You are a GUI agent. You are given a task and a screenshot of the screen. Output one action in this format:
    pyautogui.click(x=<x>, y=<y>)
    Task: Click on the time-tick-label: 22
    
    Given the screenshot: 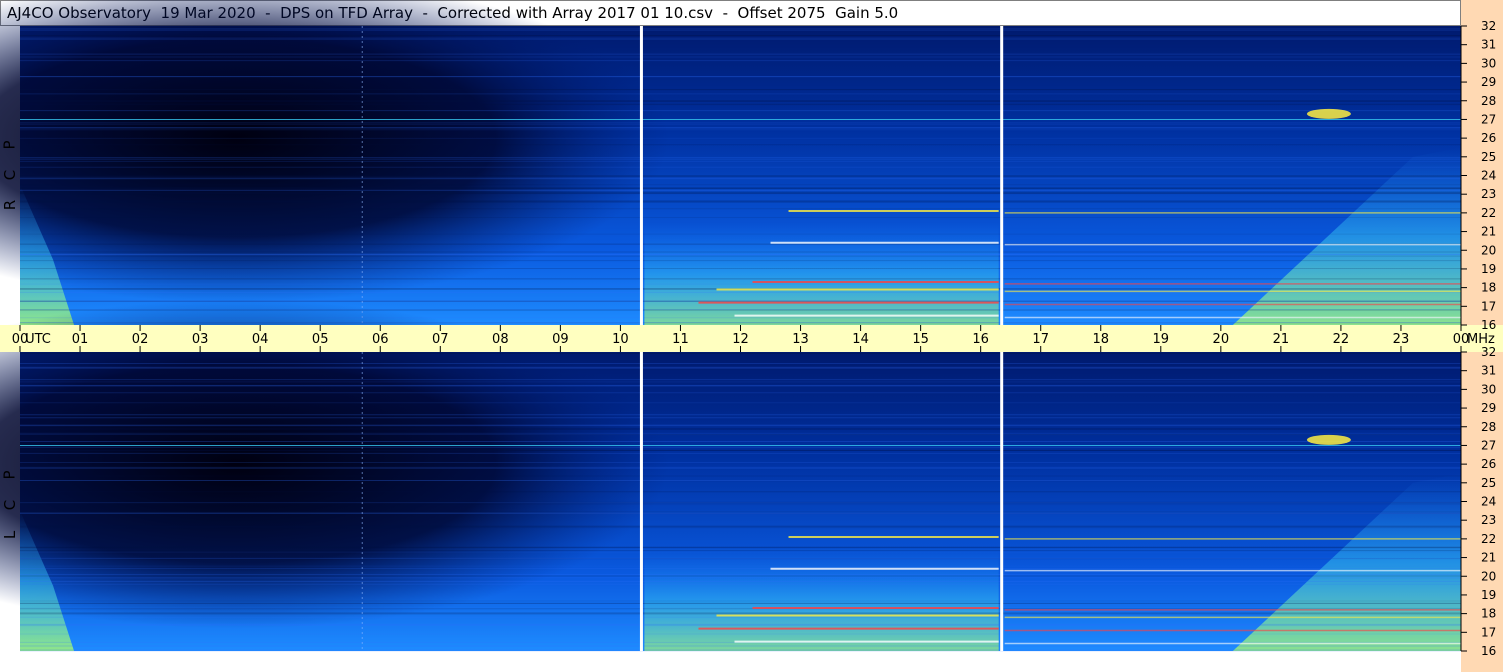 What is the action you would take?
    pyautogui.click(x=1341, y=339)
    